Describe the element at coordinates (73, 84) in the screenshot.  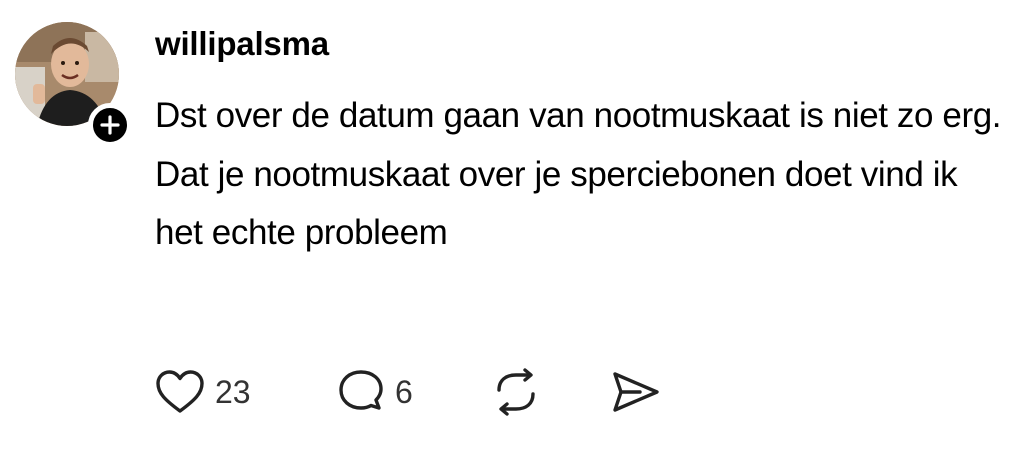
I see `avatar-container` at that location.